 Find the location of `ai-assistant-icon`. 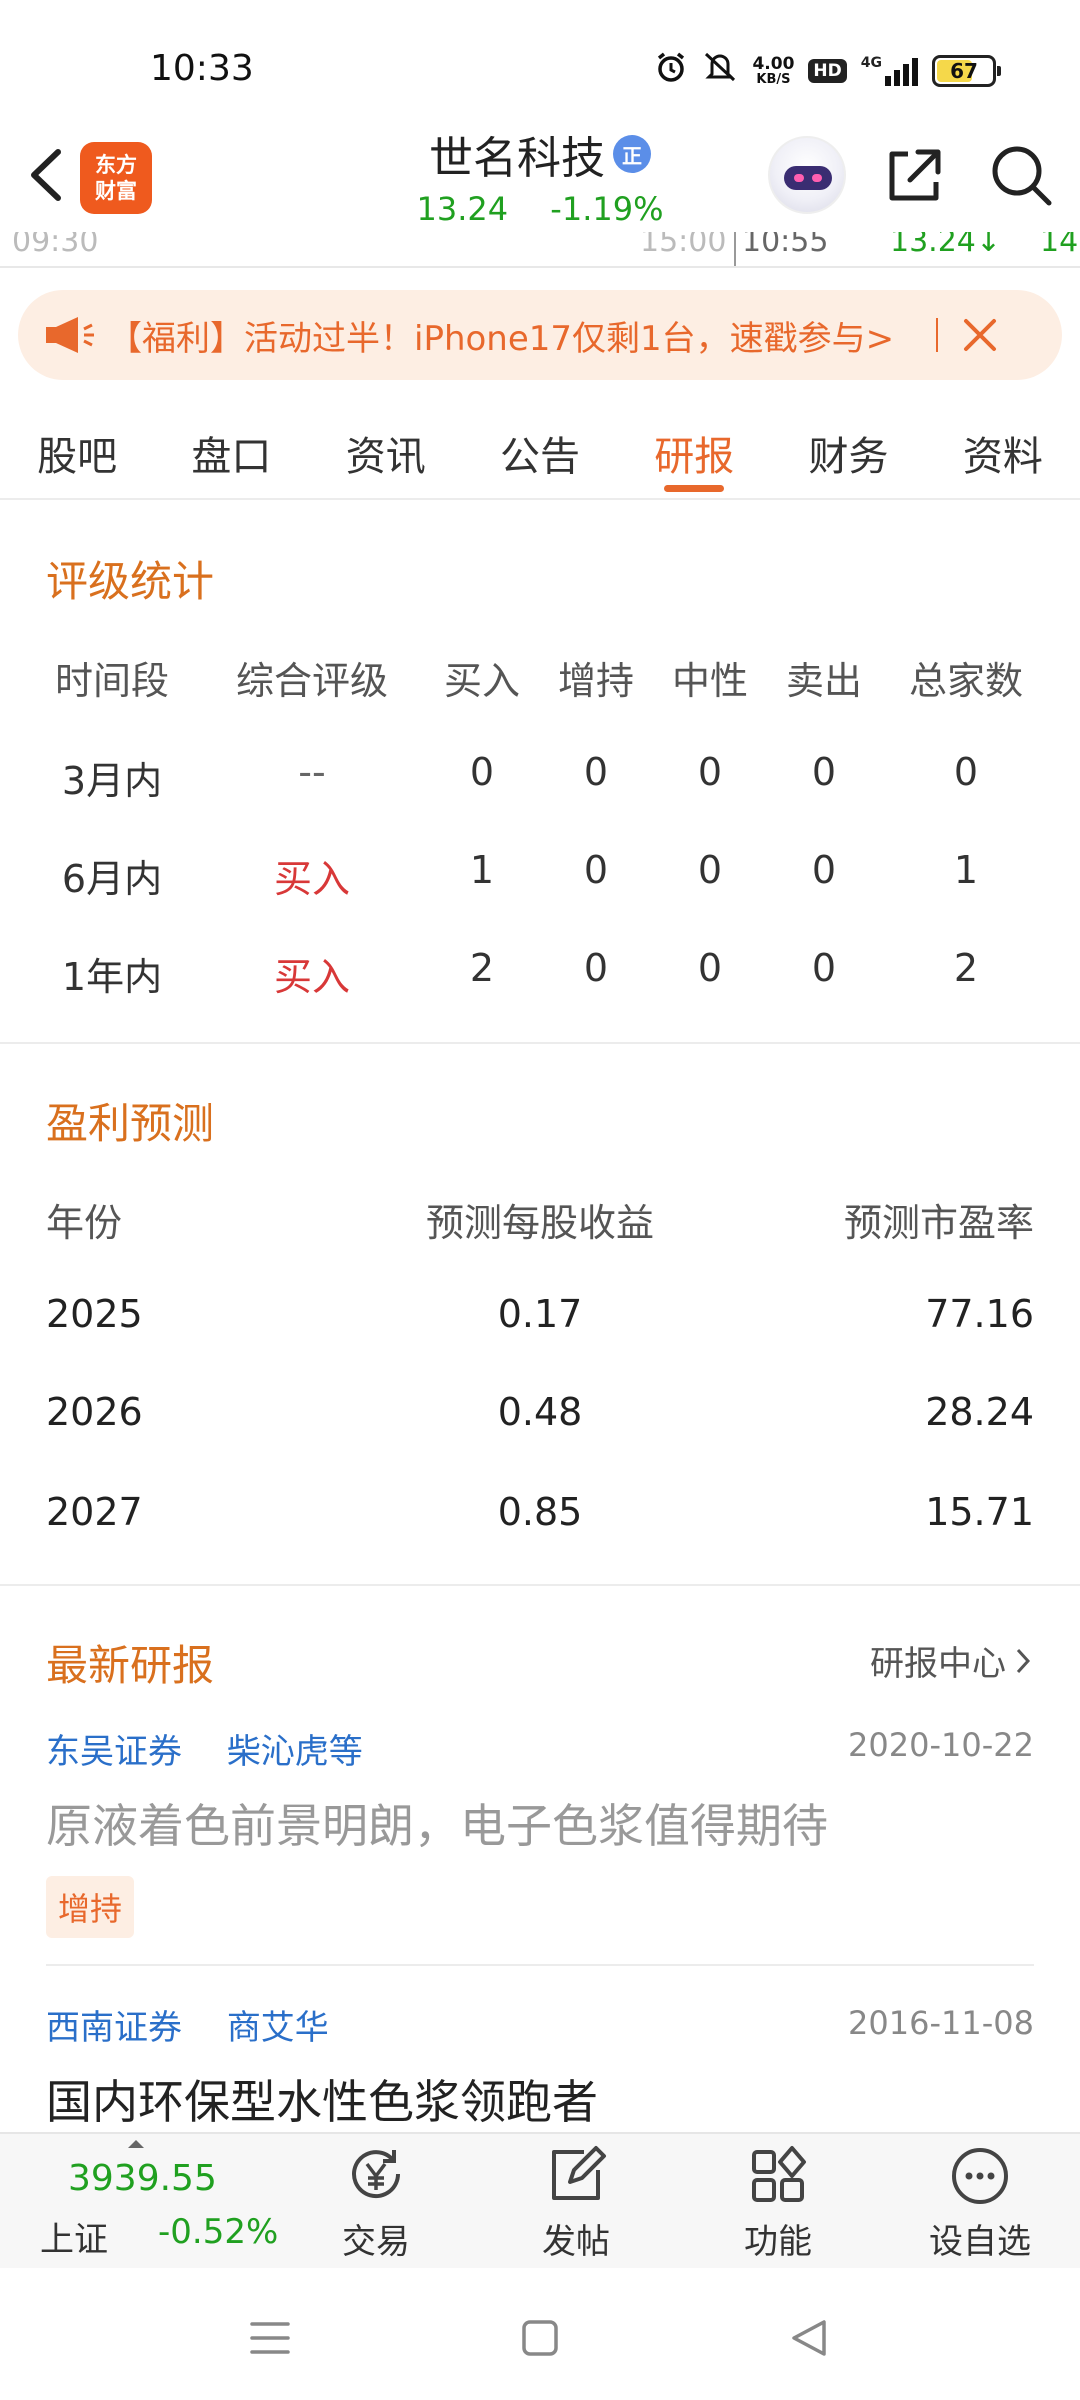

ai-assistant-icon is located at coordinates (807, 175).